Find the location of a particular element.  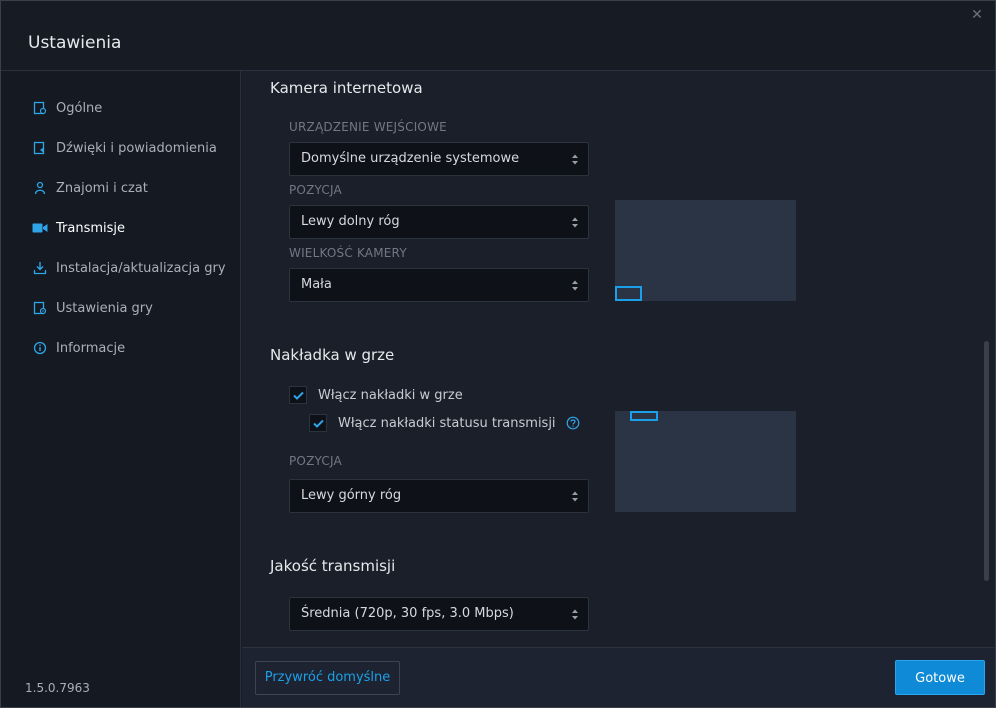

download-icon is located at coordinates (40, 268).